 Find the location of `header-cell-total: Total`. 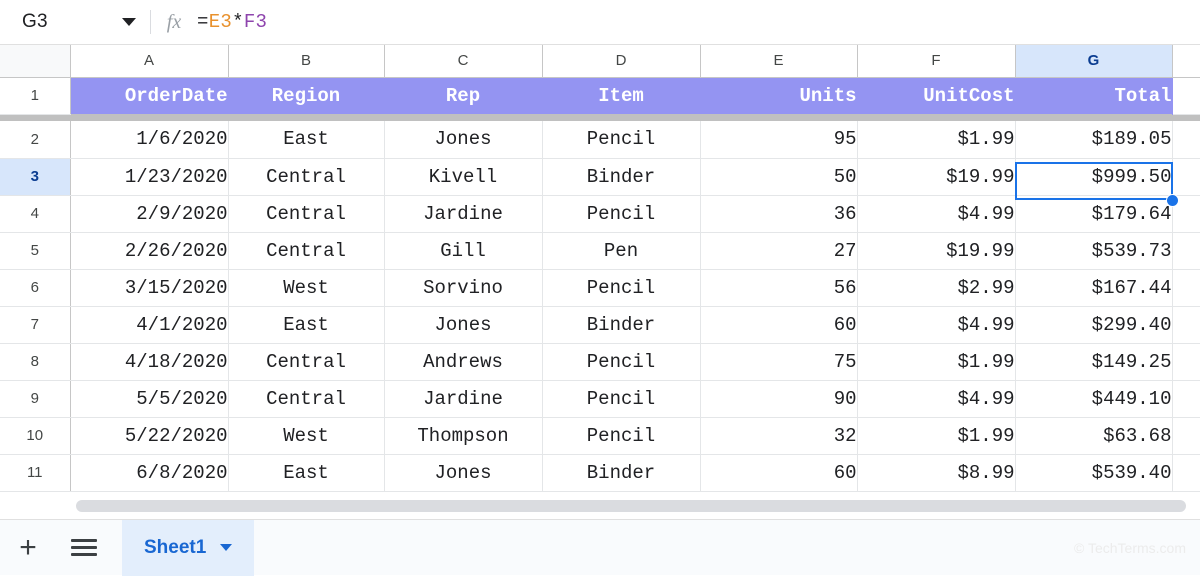

header-cell-total: Total is located at coordinates (1094, 95).